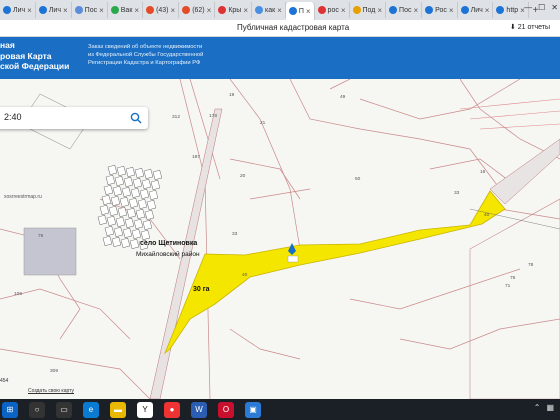 Image resolution: width=560 pixels, height=420 pixels. Describe the element at coordinates (201, 289) in the screenshot. I see `parcel-area-label: 30 га` at that location.